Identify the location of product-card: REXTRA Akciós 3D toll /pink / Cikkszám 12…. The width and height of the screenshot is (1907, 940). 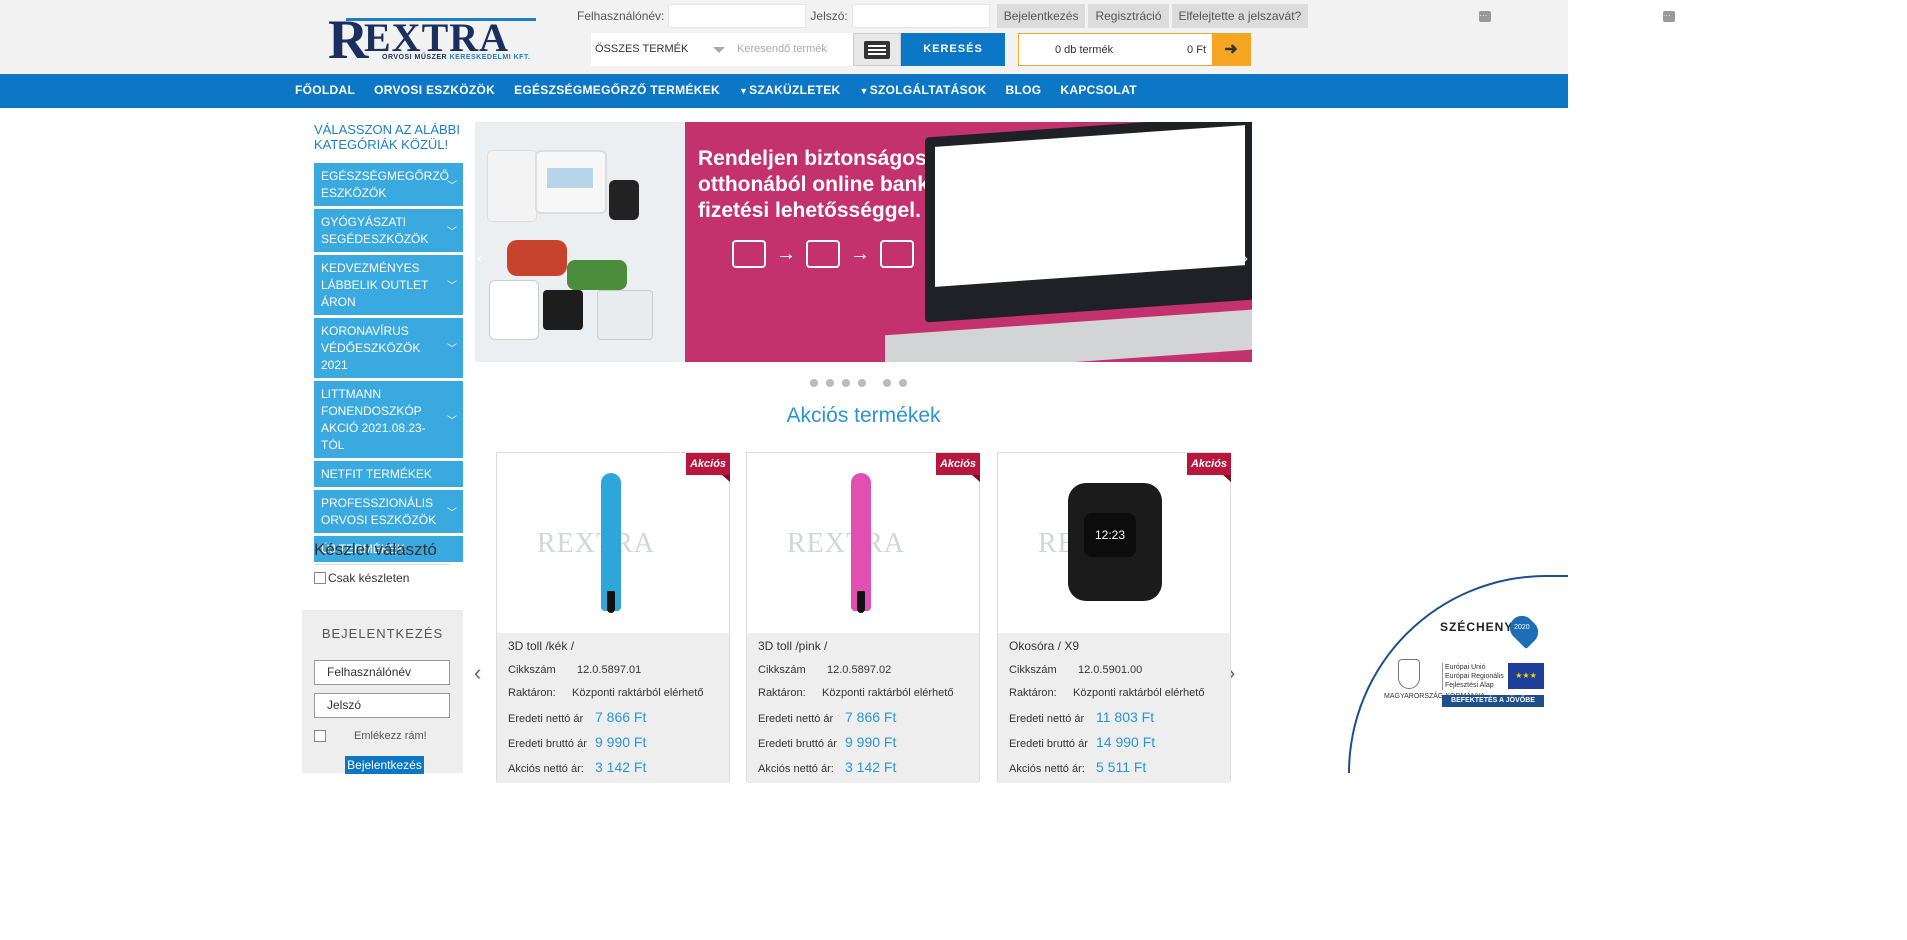
(863, 617).